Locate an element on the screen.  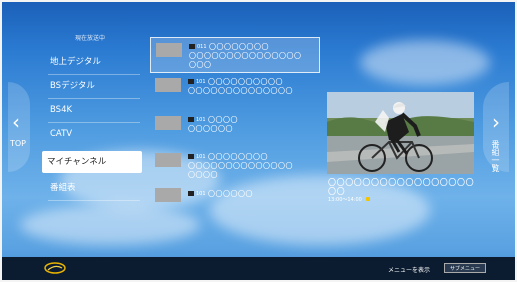
sidebar-item-label: BS4K is located at coordinates (61, 110).